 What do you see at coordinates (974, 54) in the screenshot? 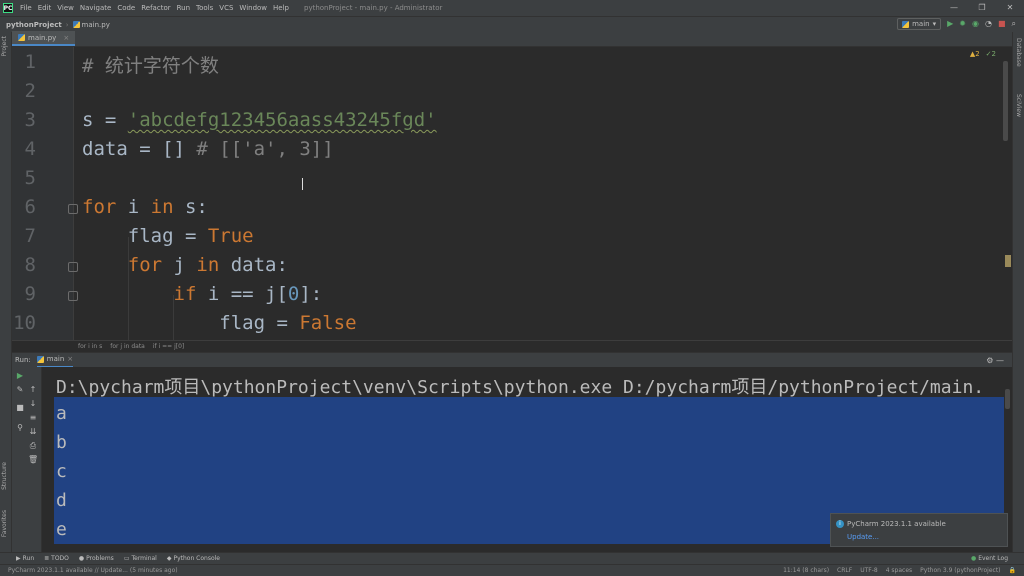
I see `warning-count: ▲2` at bounding box center [974, 54].